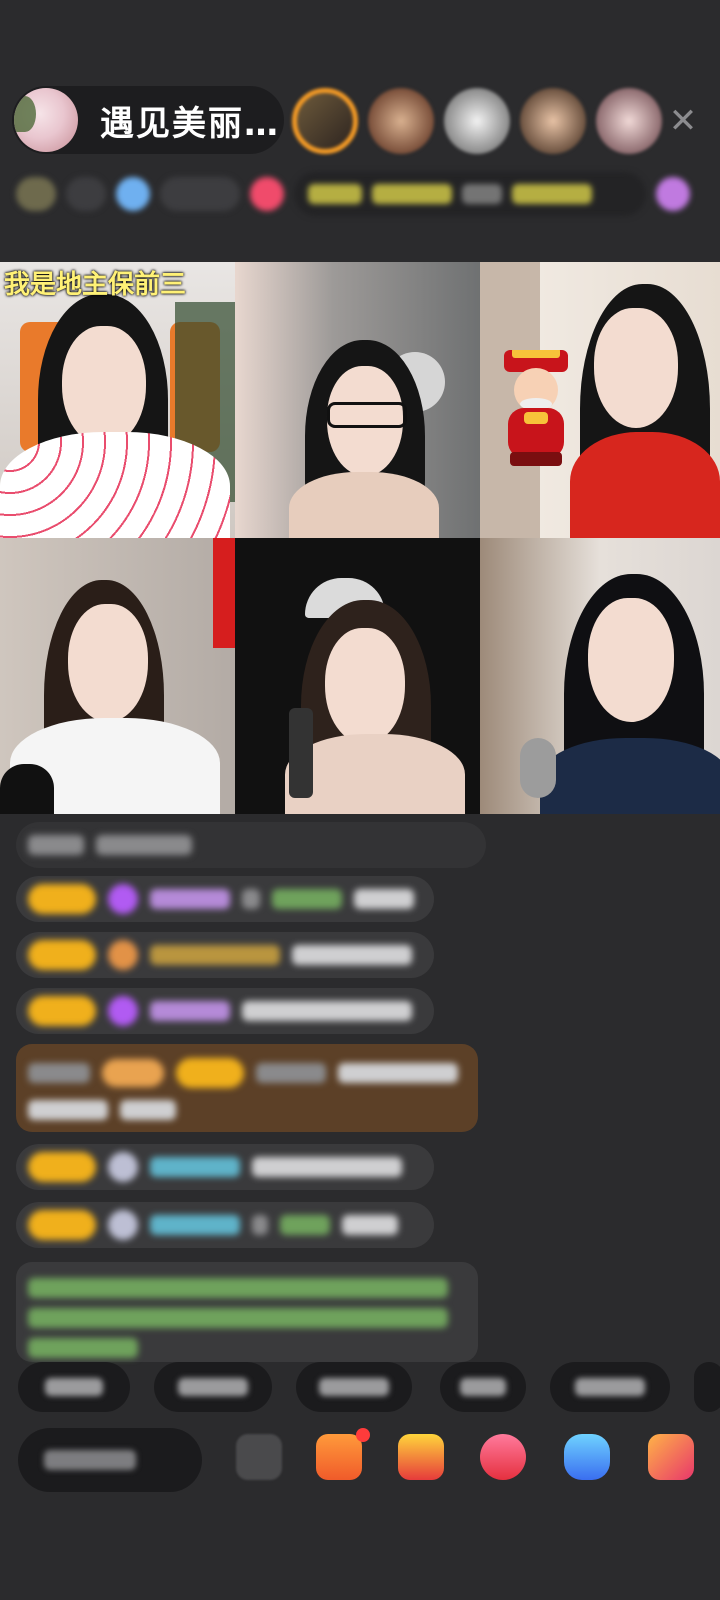  Describe the element at coordinates (363, 1435) in the screenshot. I see `notification-dot` at that location.